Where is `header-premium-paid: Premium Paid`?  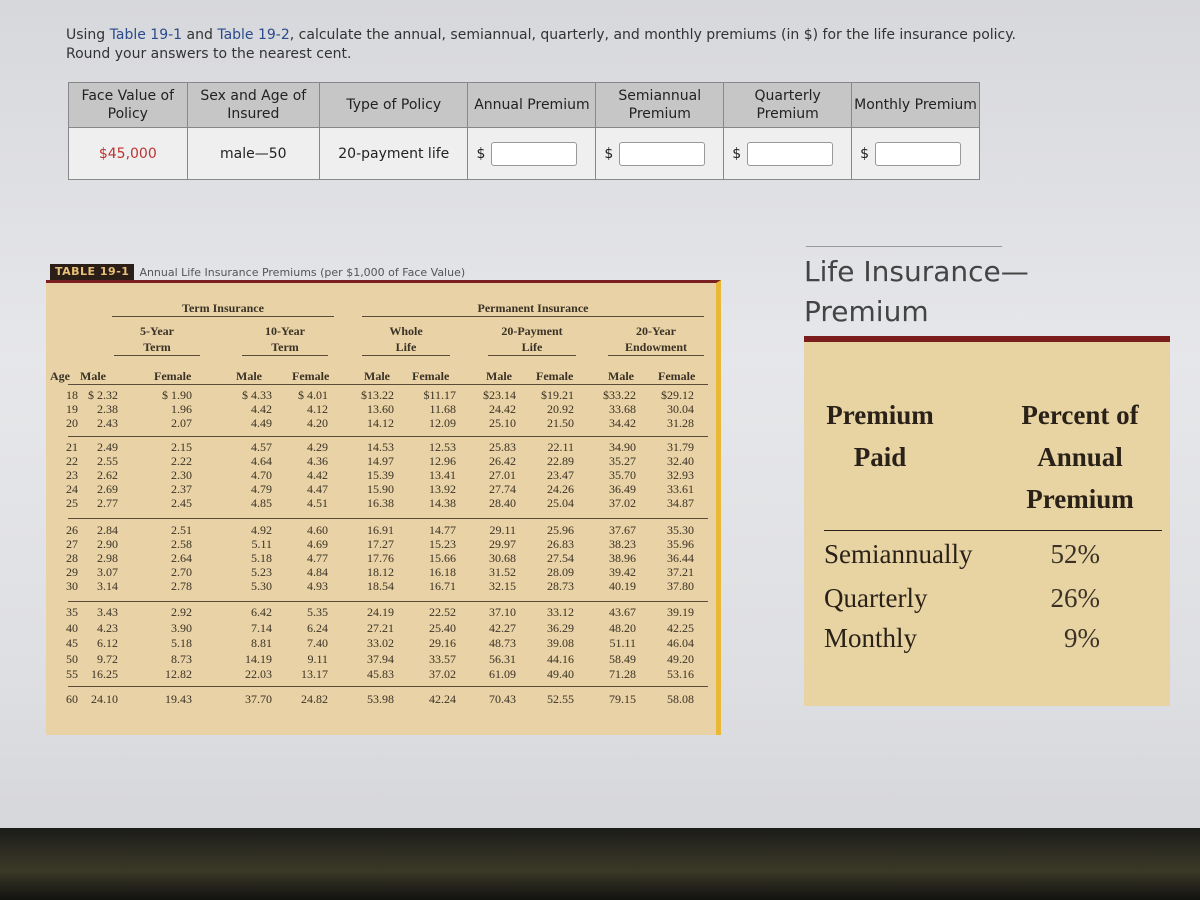 header-premium-paid: Premium Paid is located at coordinates (880, 436).